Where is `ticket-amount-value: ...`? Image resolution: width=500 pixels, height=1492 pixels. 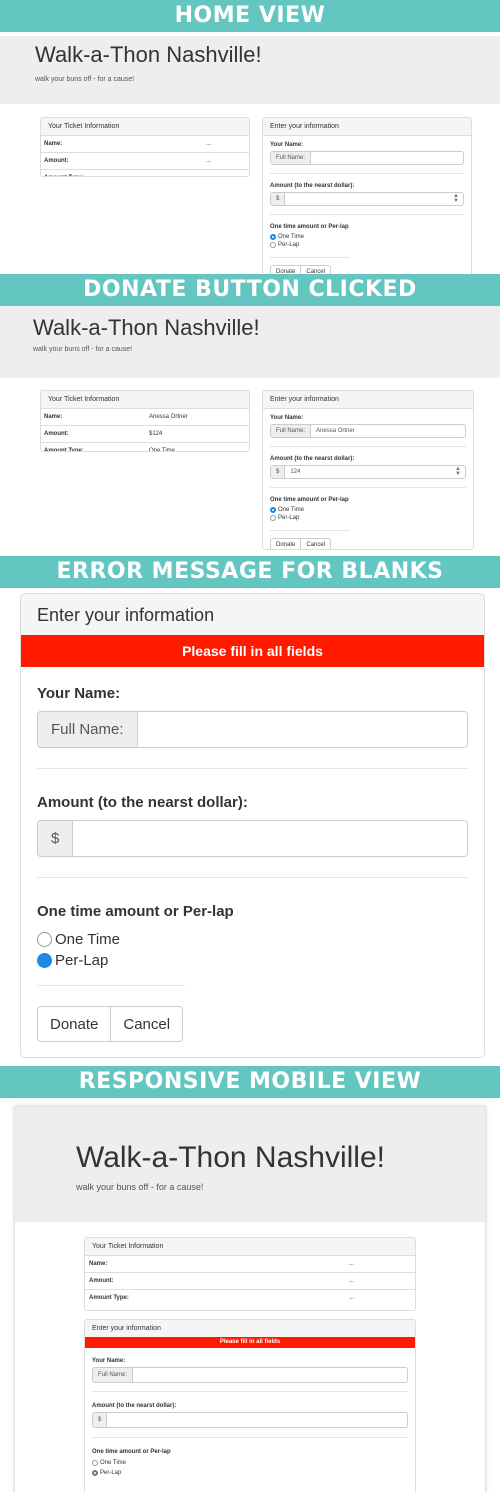
ticket-amount-value: ... is located at coordinates (209, 161).